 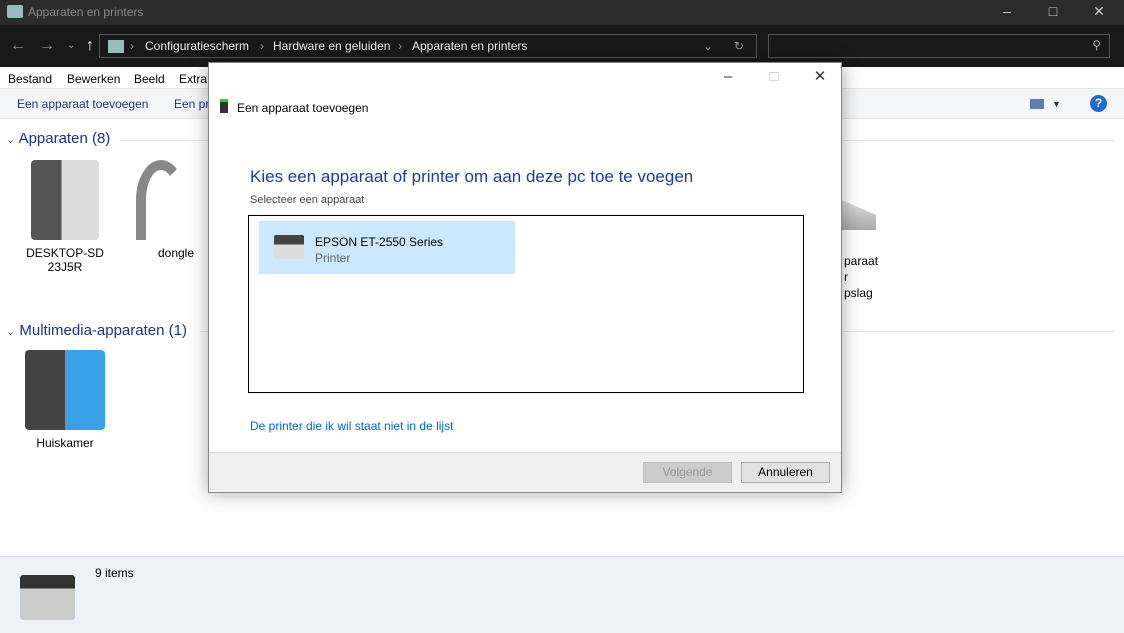 What do you see at coordinates (469, 46) in the screenshot?
I see `breadcrumb-item: Apparaten en printers` at bounding box center [469, 46].